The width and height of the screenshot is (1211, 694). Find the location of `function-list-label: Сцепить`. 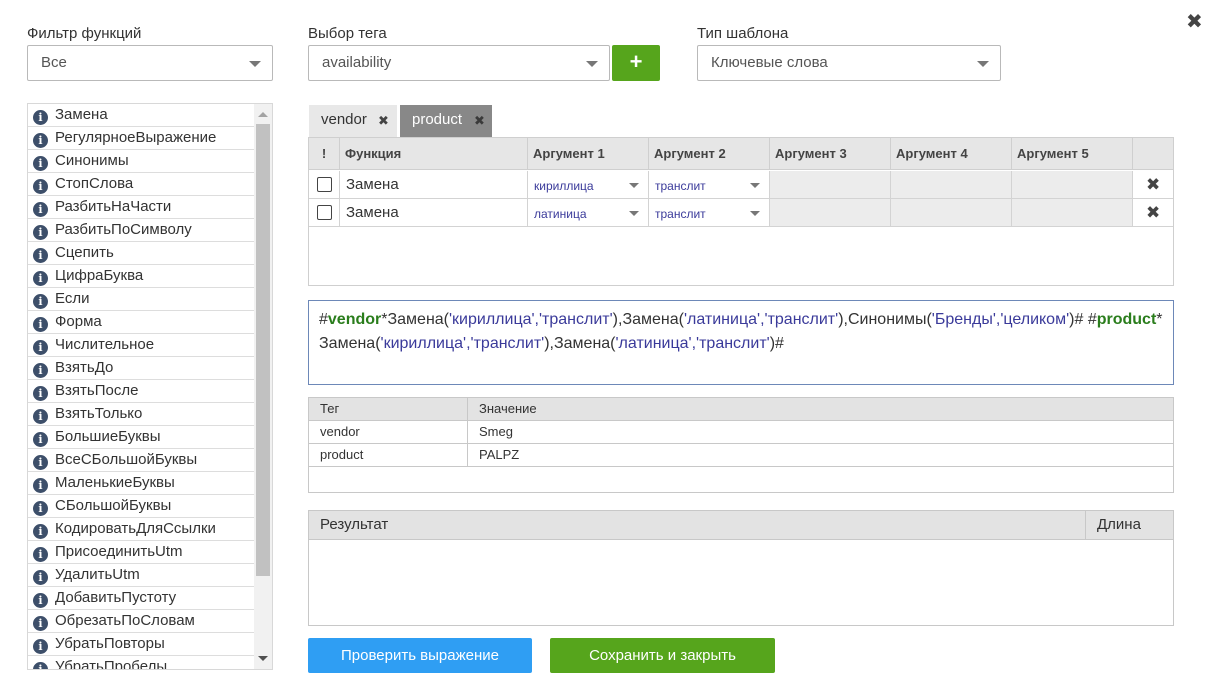

function-list-label: Сцепить is located at coordinates (84, 252).